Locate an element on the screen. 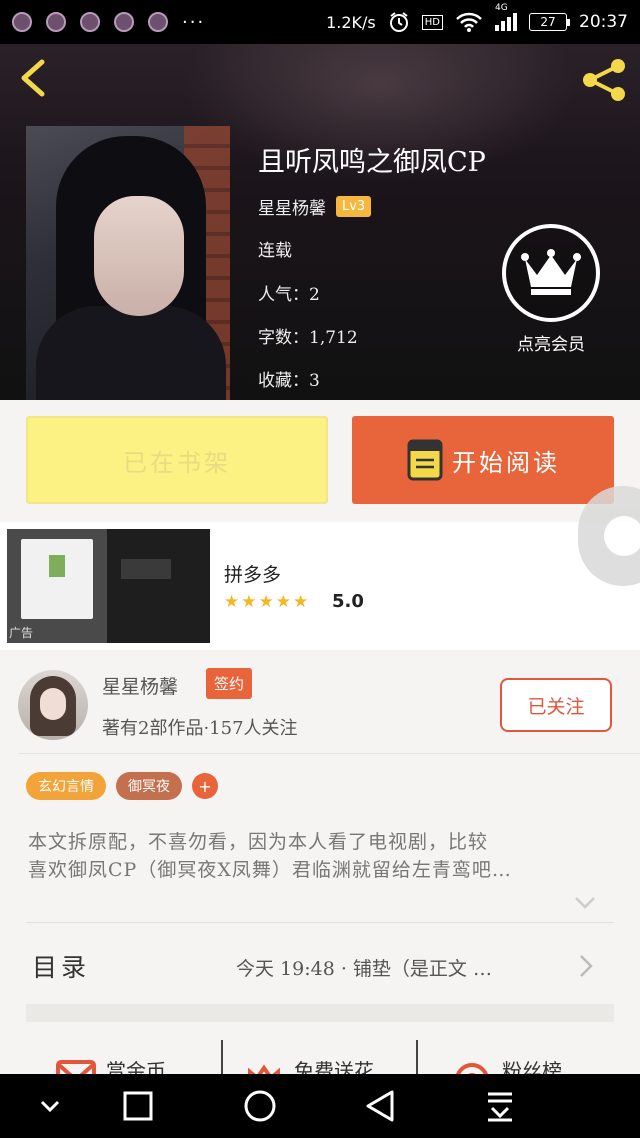 The image size is (640, 1138). ad-label: 广告 is located at coordinates (21, 633).